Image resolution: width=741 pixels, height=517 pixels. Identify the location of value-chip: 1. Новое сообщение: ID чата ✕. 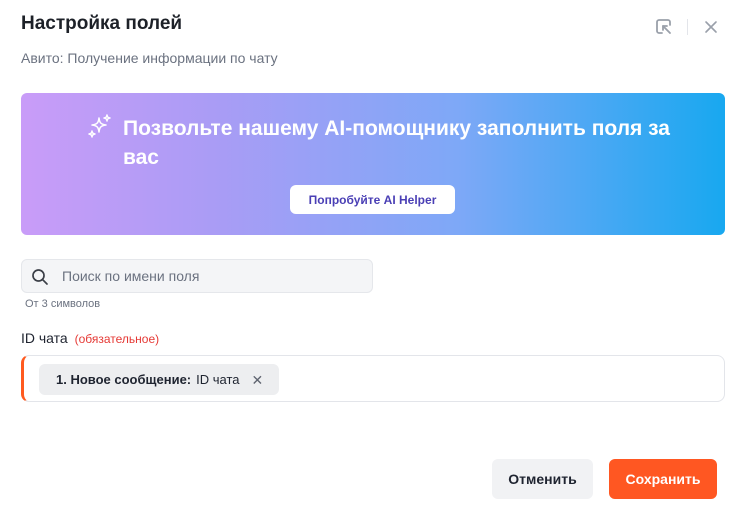
(159, 379).